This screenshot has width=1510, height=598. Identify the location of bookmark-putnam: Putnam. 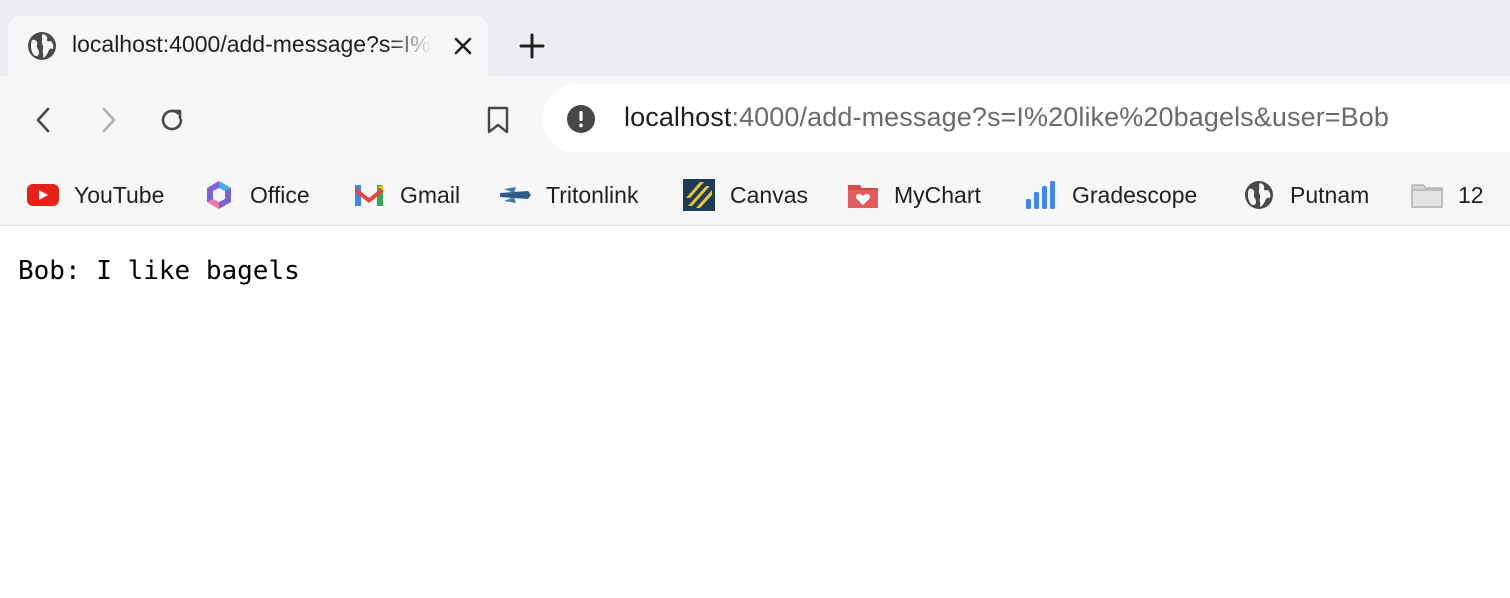
(1305, 195).